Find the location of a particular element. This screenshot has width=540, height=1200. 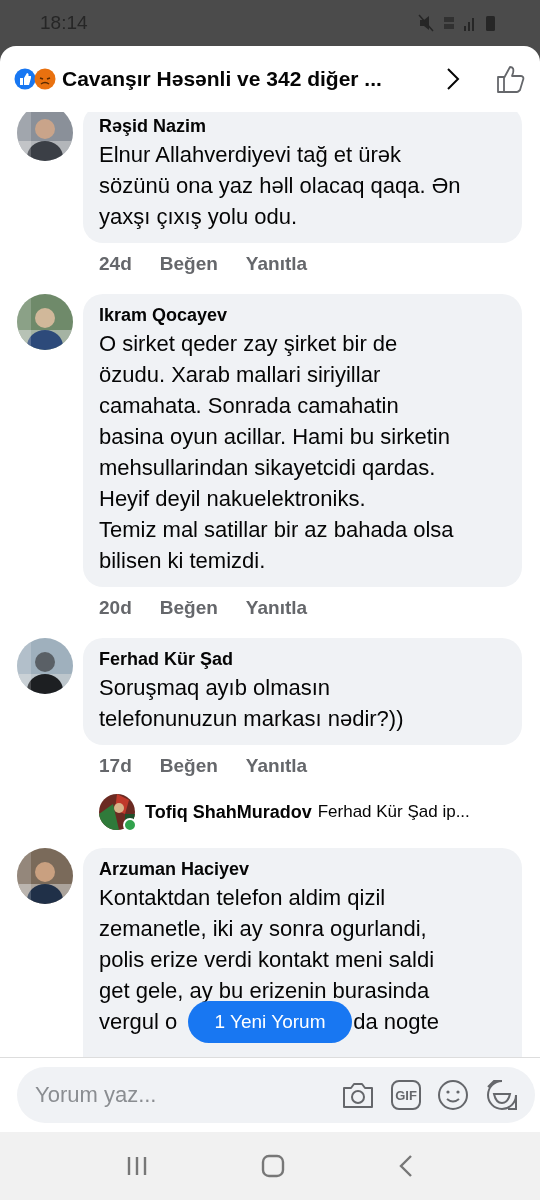

comment-text: O sirket qeder zay şirket bir de is located at coordinates (249, 344).